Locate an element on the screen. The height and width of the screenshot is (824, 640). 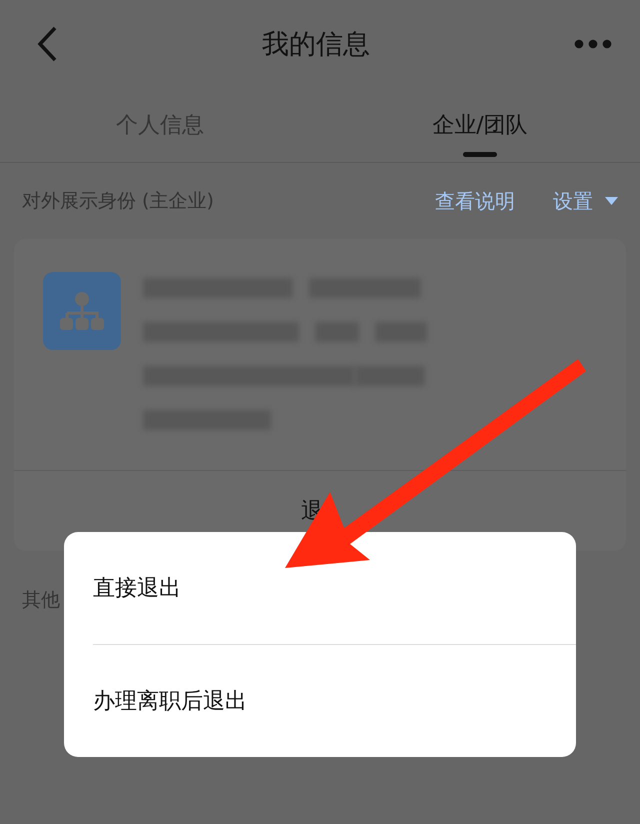
more-icon is located at coordinates (593, 44).